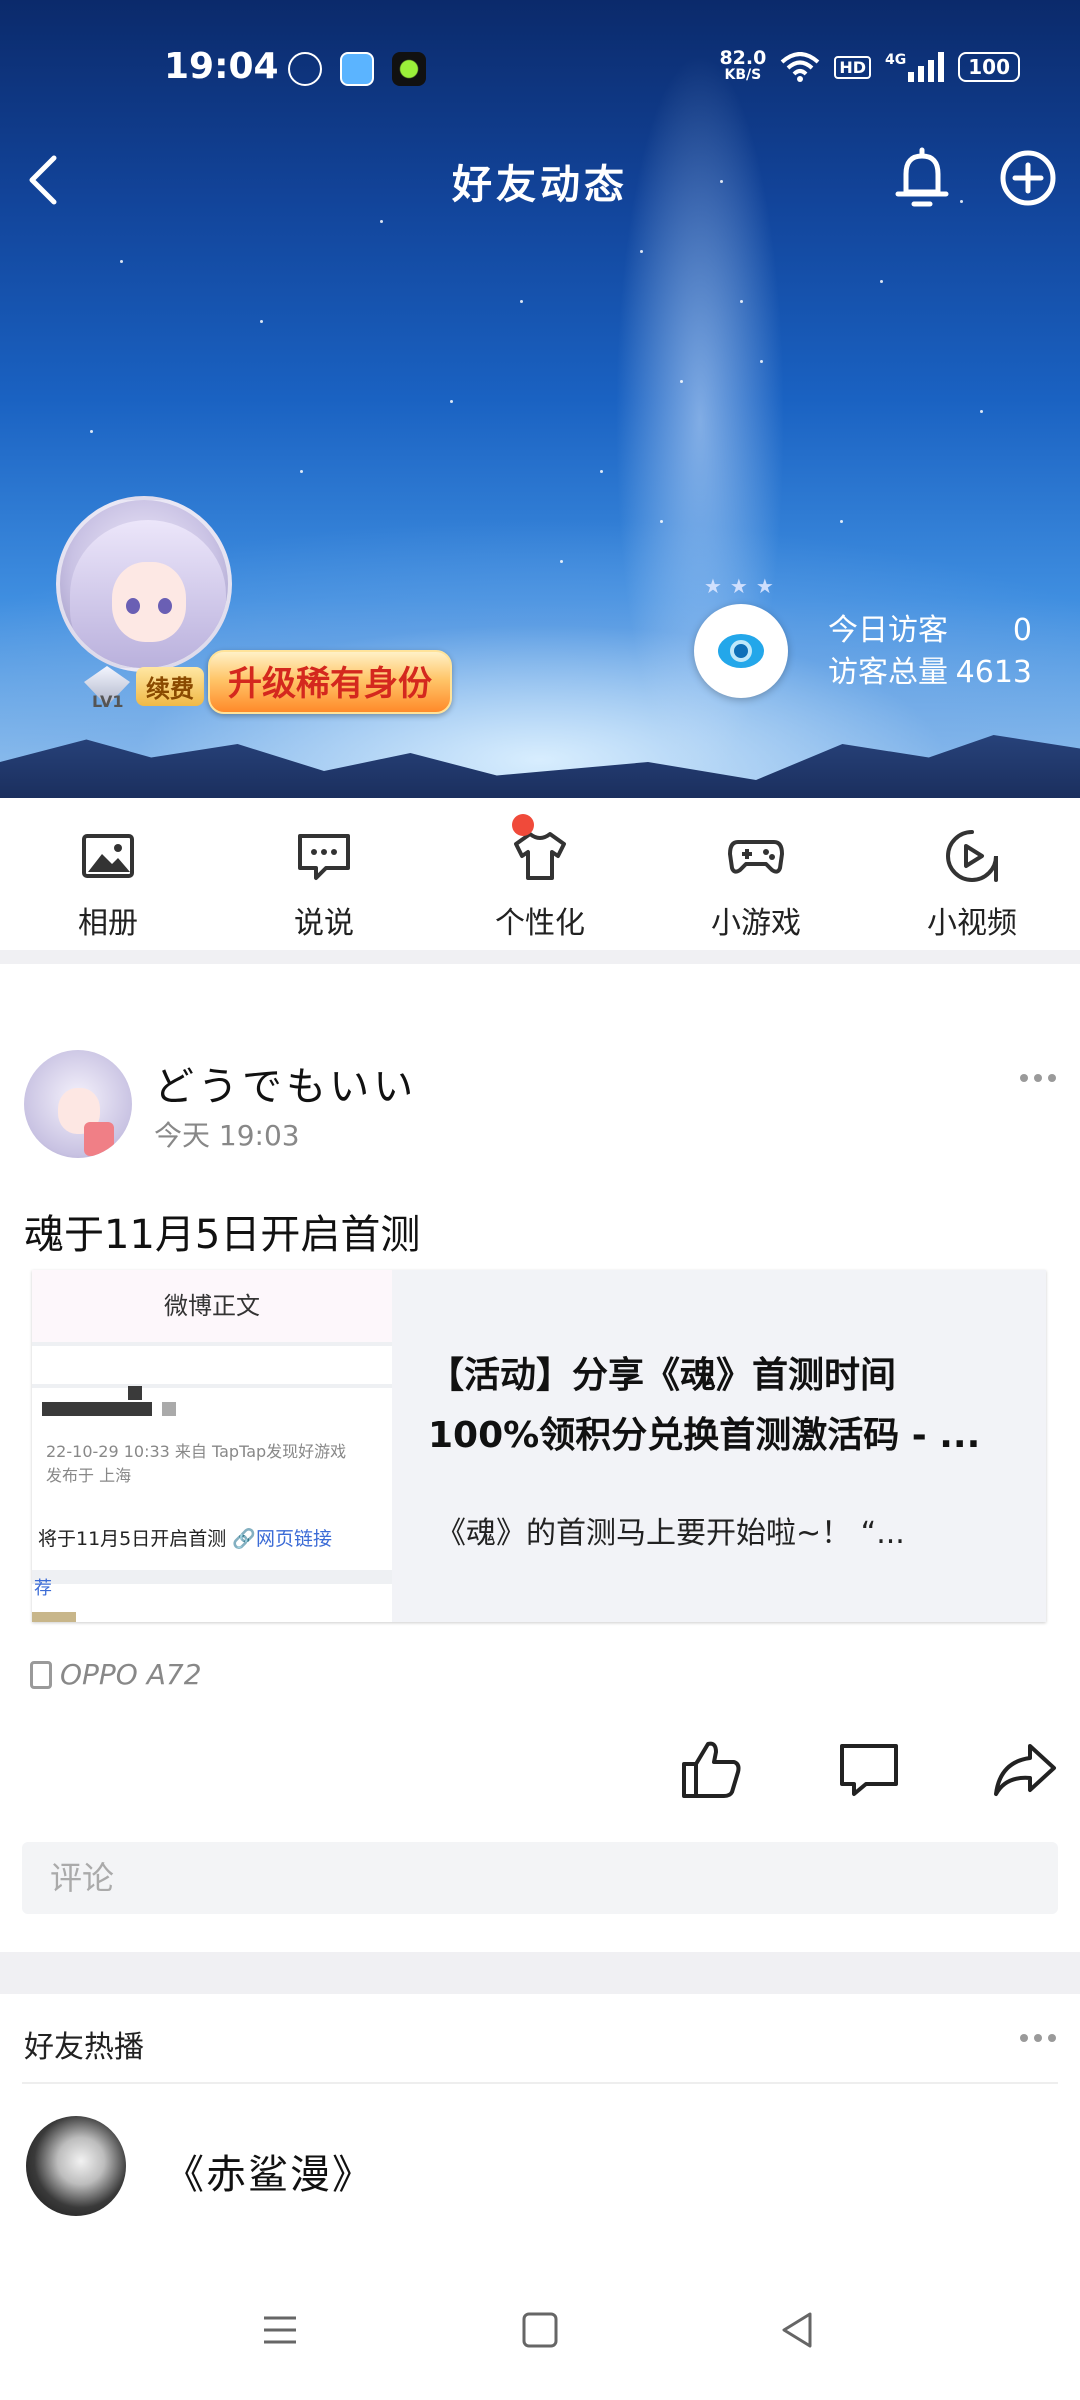  What do you see at coordinates (800, 67) in the screenshot?
I see `wifi-icon` at bounding box center [800, 67].